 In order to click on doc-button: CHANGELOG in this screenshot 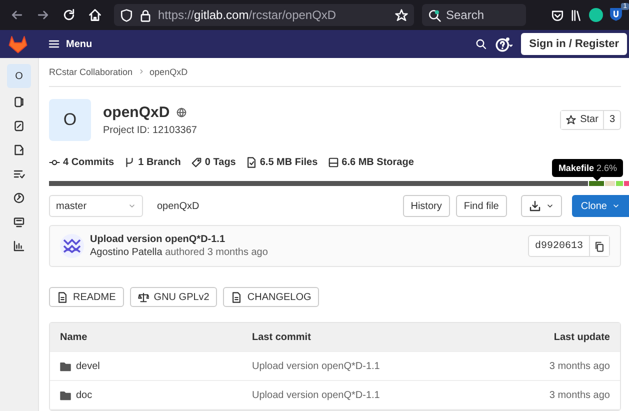, I will do `click(271, 297)`.